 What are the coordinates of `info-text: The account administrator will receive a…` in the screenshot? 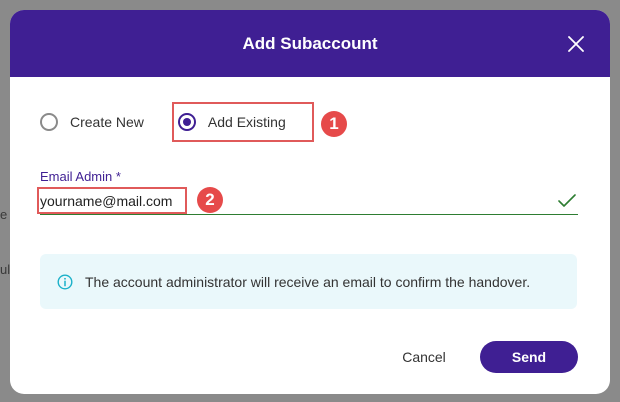 It's located at (308, 281).